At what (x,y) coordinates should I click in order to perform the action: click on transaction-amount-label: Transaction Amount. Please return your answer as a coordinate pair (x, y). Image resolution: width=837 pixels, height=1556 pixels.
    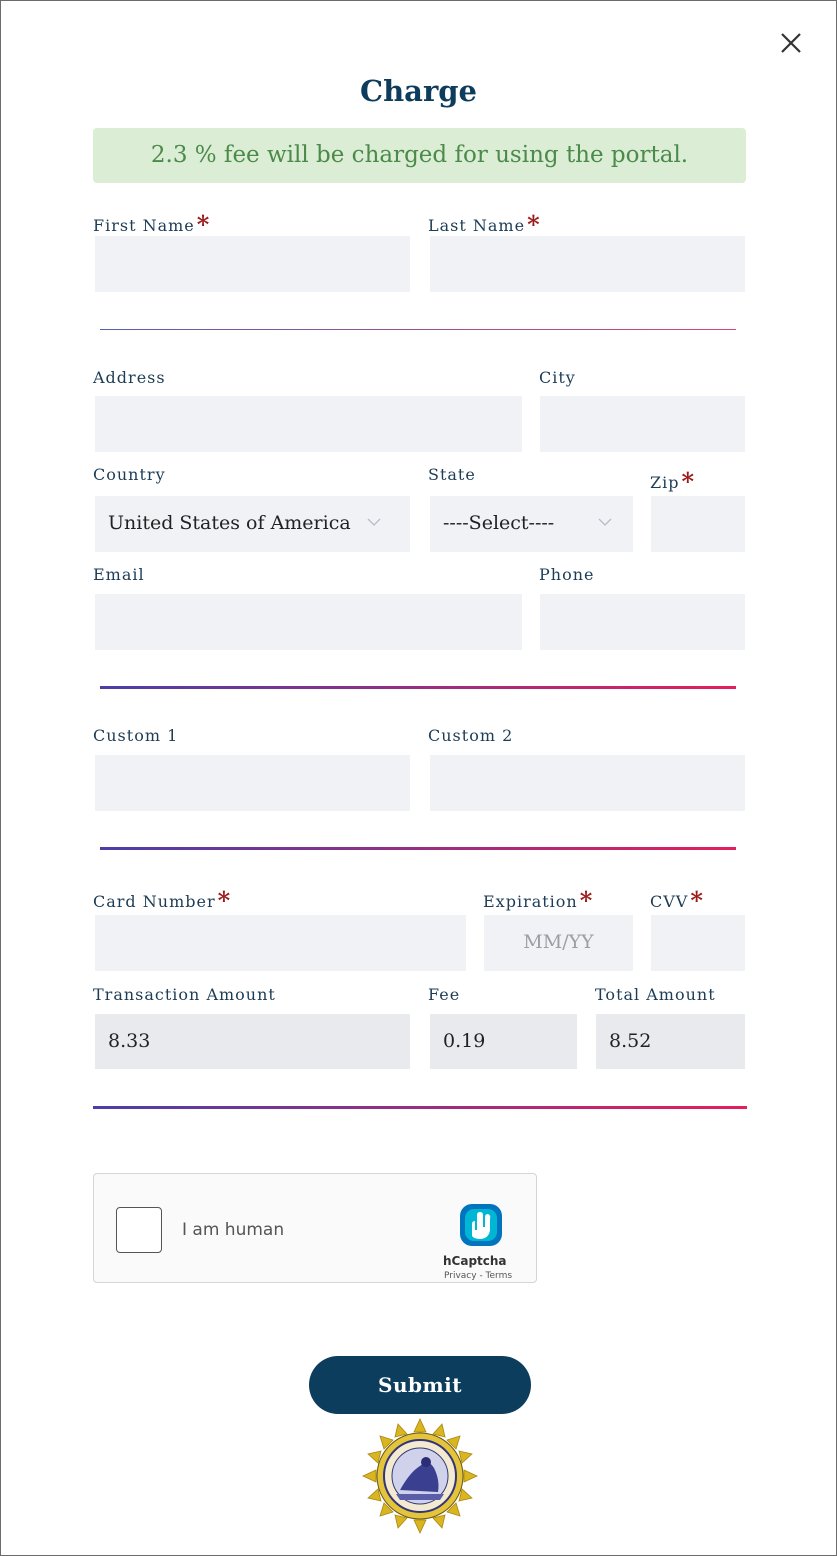
    Looking at the image, I should click on (184, 994).